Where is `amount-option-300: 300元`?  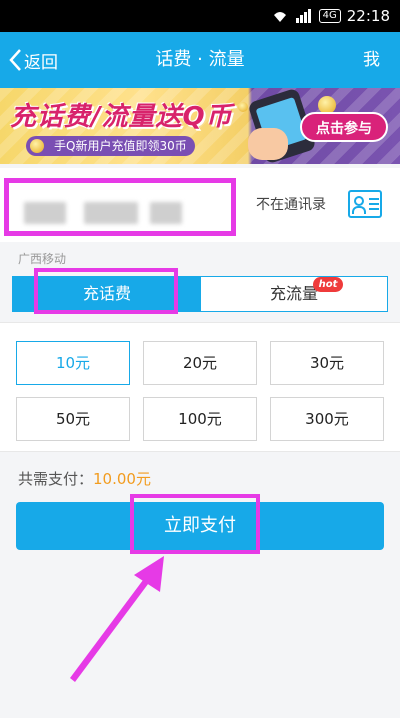
amount-option-300: 300元 is located at coordinates (327, 419).